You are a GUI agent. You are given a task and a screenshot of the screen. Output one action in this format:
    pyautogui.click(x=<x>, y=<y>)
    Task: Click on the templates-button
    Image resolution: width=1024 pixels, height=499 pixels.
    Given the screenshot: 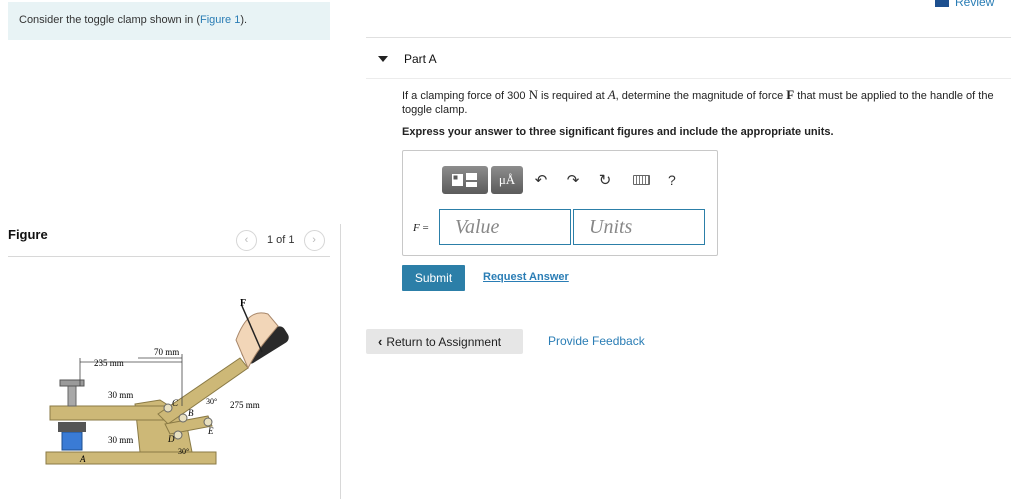 What is the action you would take?
    pyautogui.click(x=465, y=180)
    